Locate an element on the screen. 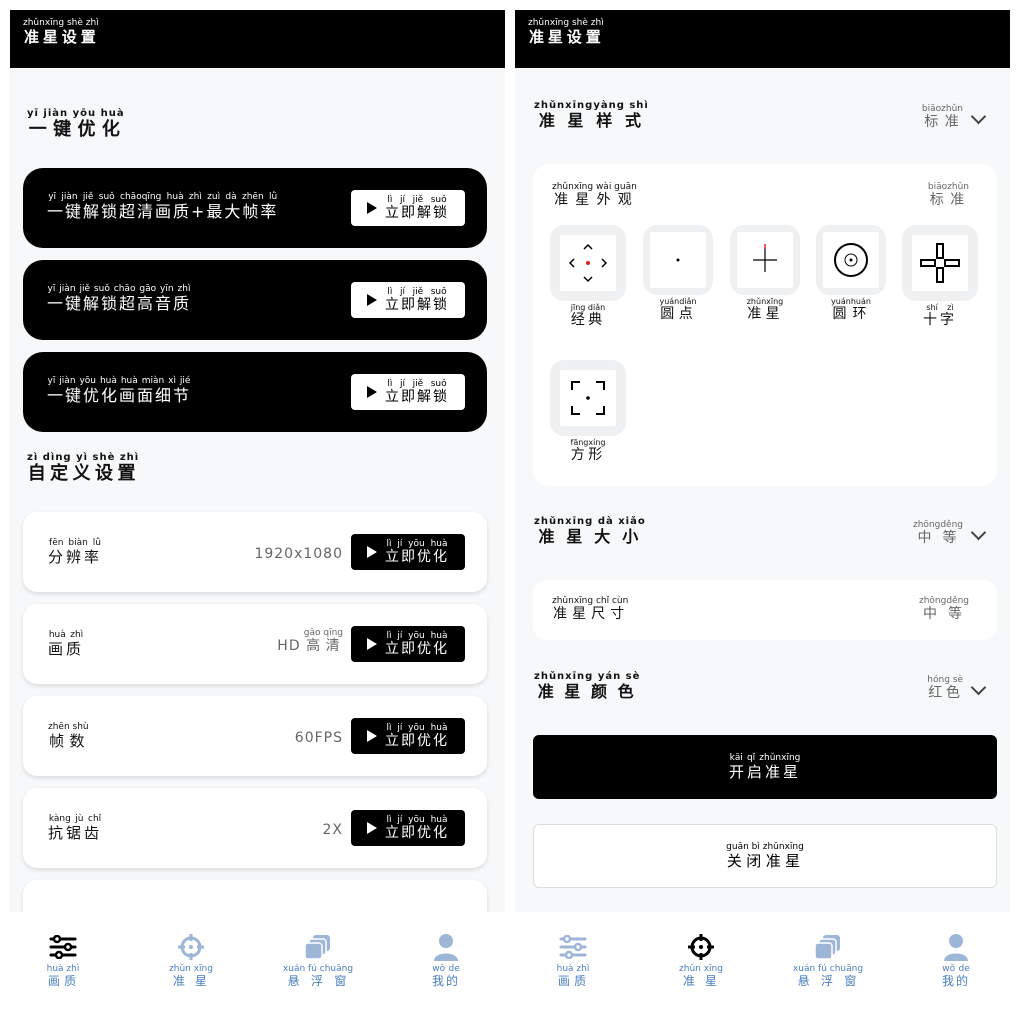 The image size is (1020, 1020). setting-value: 1920x1080 is located at coordinates (298, 554).